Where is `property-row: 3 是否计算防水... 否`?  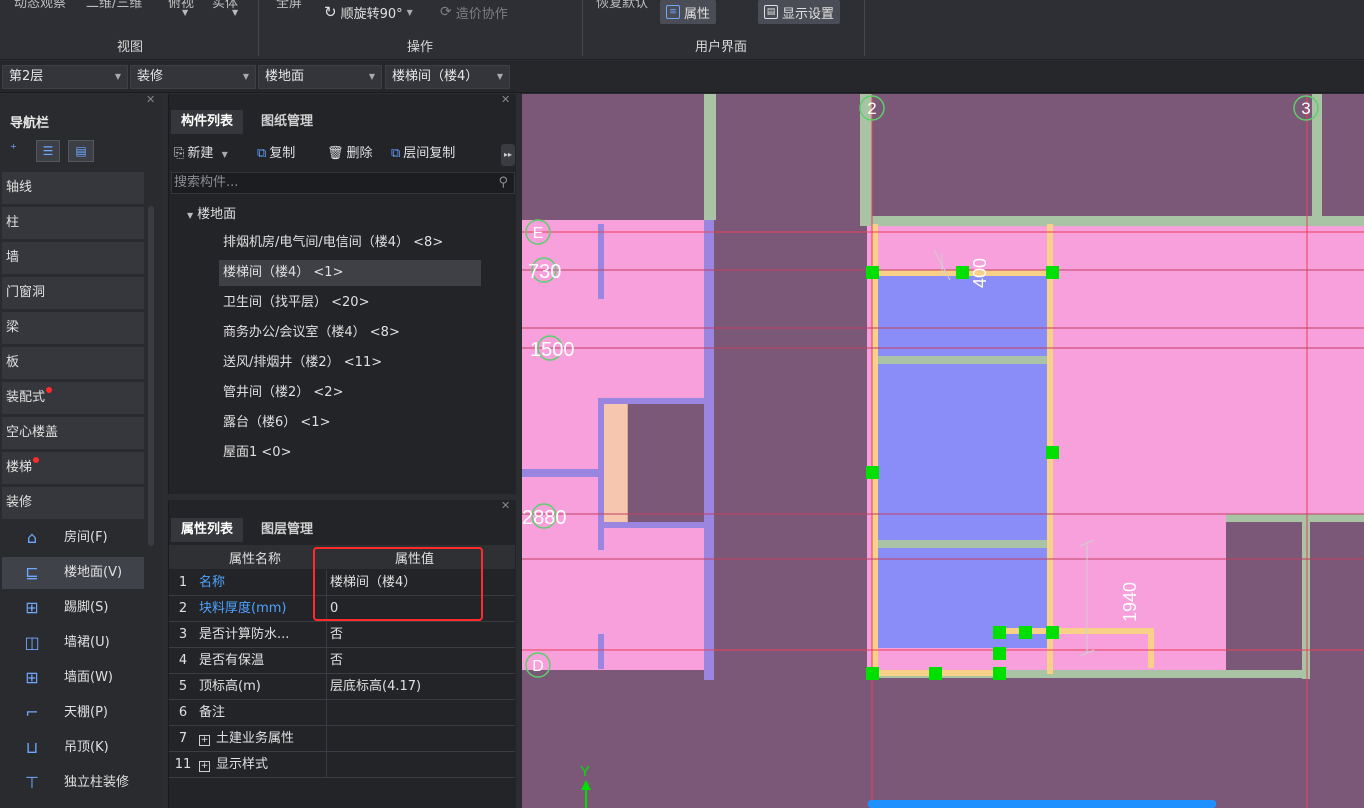 property-row: 3 是否计算防水... 否 is located at coordinates (342, 635).